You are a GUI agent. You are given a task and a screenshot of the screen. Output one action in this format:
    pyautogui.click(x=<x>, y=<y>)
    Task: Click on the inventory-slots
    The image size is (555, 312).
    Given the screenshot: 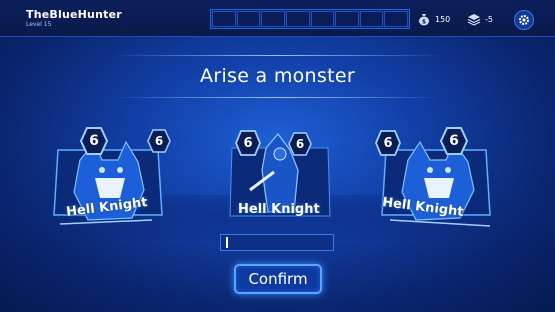 What is the action you would take?
    pyautogui.click(x=310, y=19)
    